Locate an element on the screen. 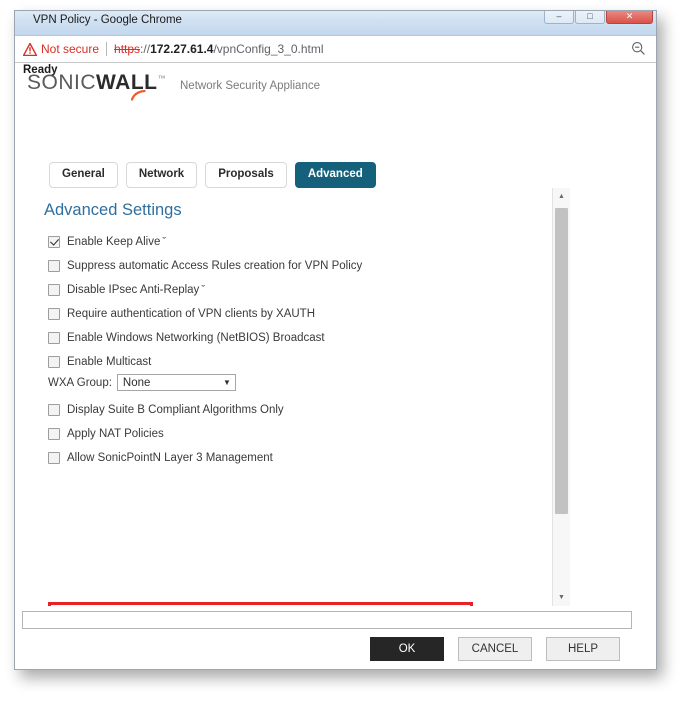 This screenshot has width=687, height=716. checkbox-sonicpointn-layer3 is located at coordinates (54, 458).